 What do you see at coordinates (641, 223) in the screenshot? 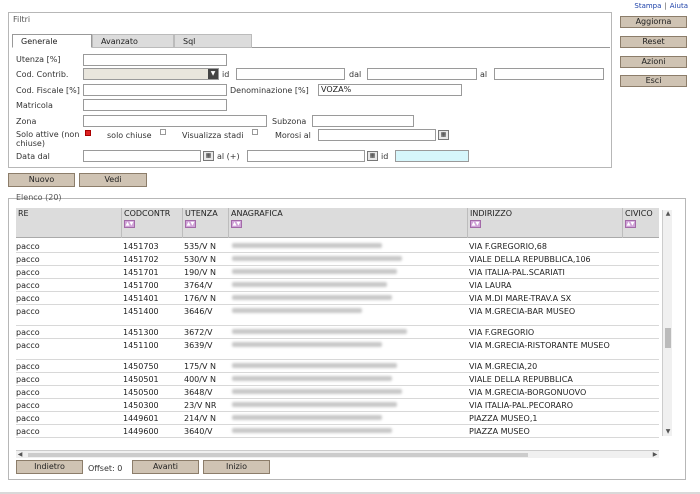
I see `col-civico: CIVICO ▲▼` at bounding box center [641, 223].